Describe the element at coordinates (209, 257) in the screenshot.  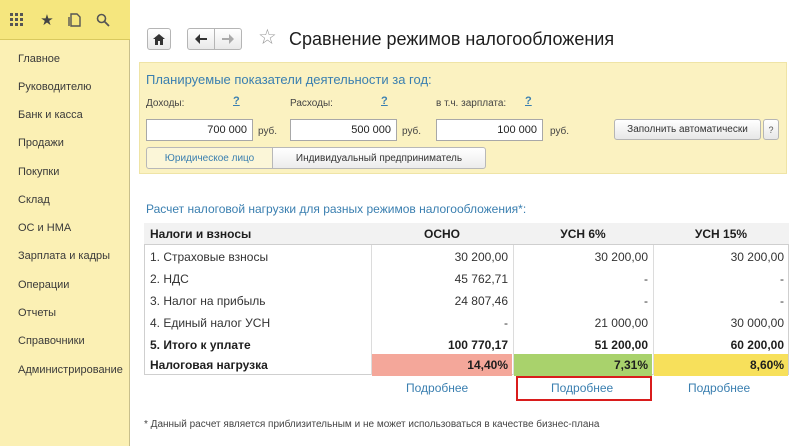
I see `row-label: 1. Страховые взносы` at that location.